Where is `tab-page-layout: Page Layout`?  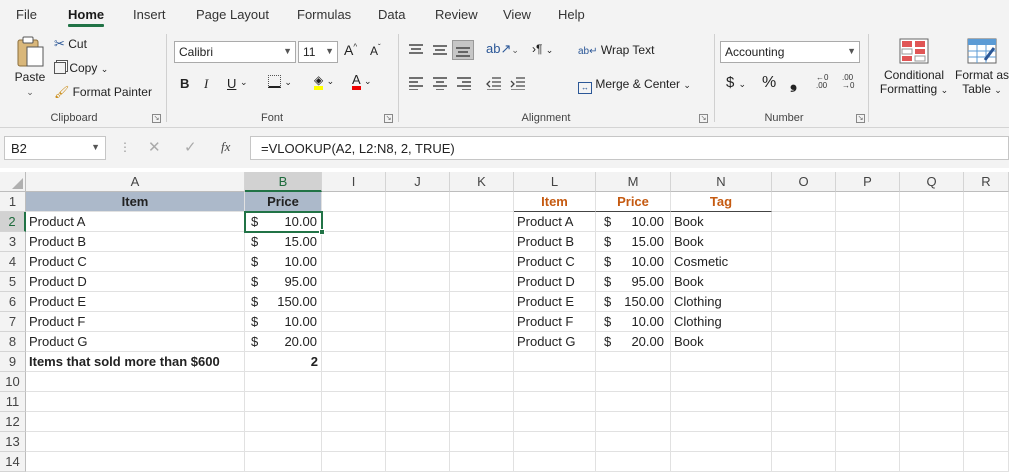
tab-page-layout: Page Layout is located at coordinates (232, 14).